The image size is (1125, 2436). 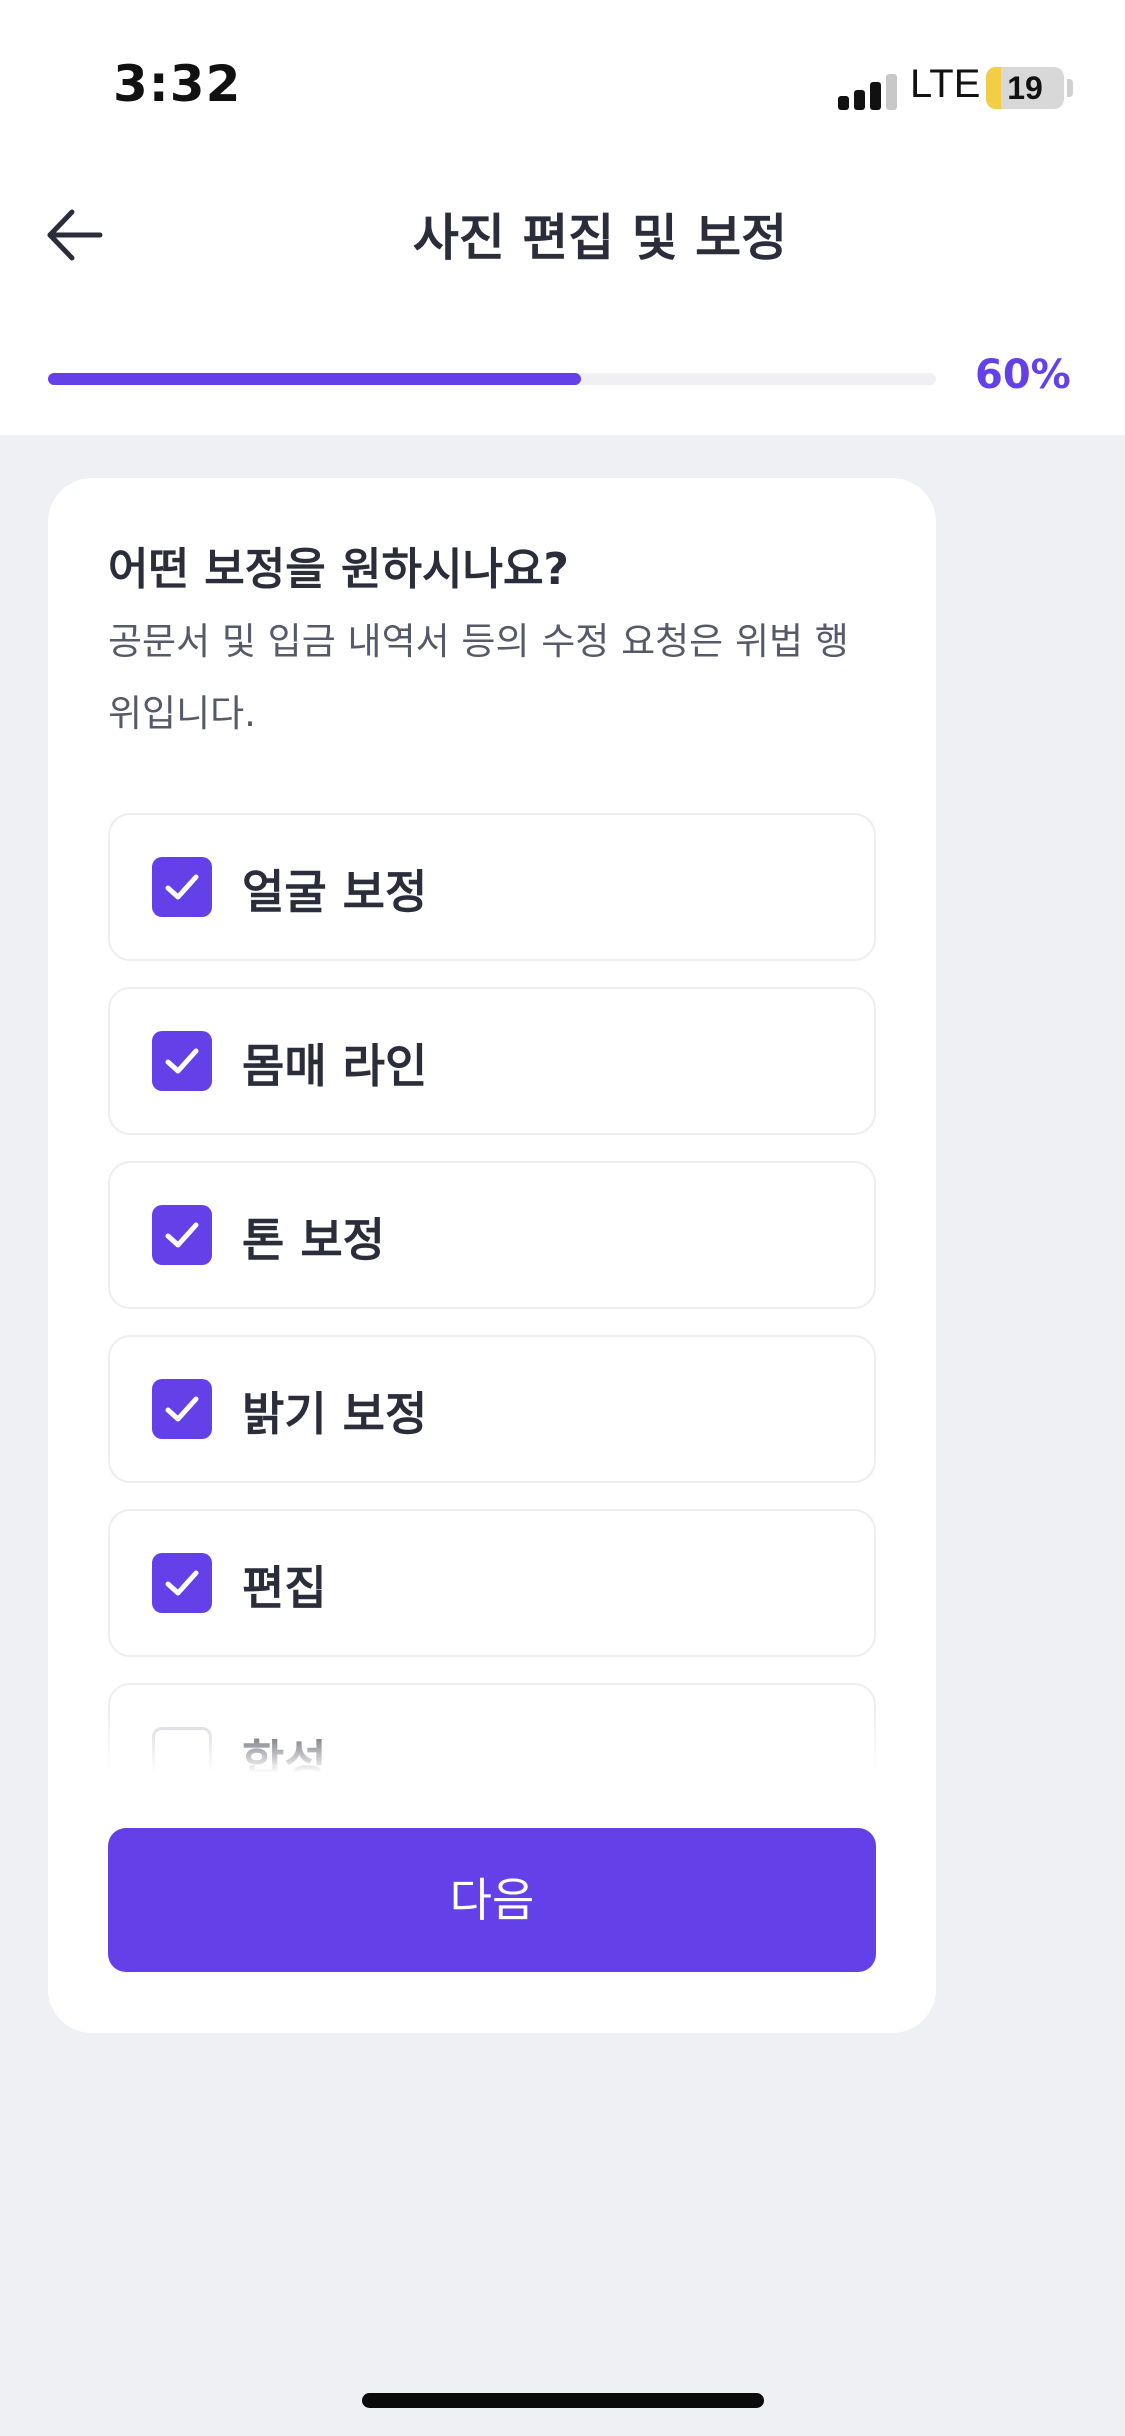 I want to click on option-label: 편집, so click(x=284, y=1588).